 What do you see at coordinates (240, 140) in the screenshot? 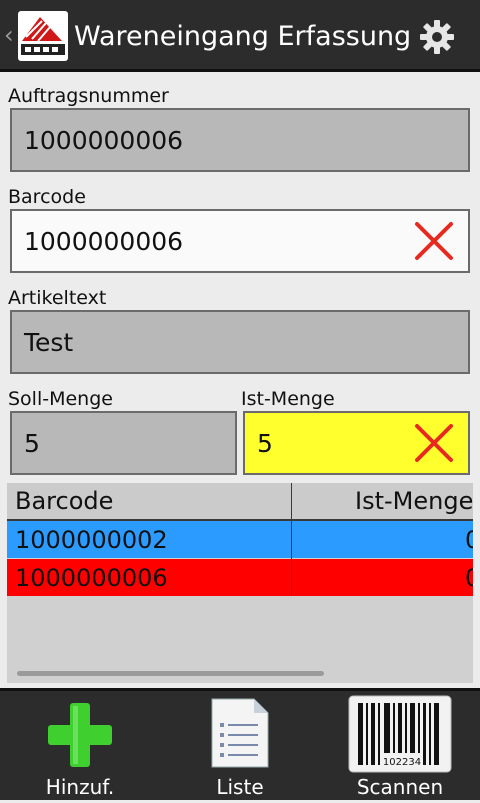
I see `order-number-field: 1000000006` at bounding box center [240, 140].